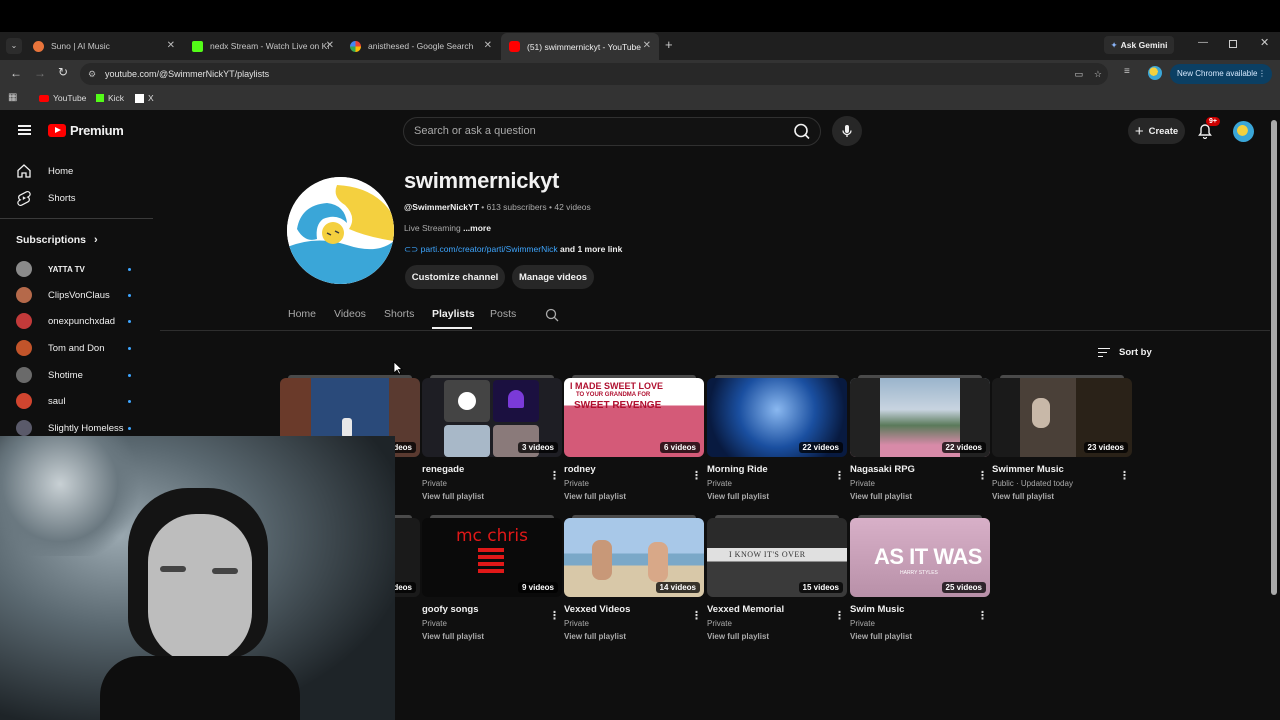  What do you see at coordinates (920, 469) in the screenshot?
I see `playlist-title: Nagasaki RPG` at bounding box center [920, 469].